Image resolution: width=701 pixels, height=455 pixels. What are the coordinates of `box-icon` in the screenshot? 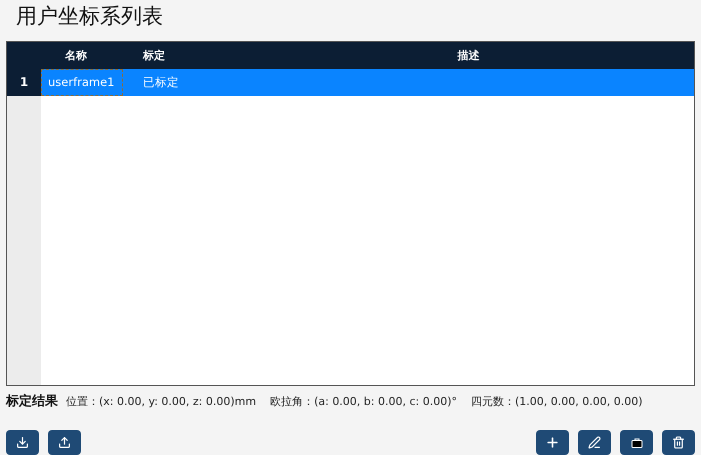 It's located at (636, 443).